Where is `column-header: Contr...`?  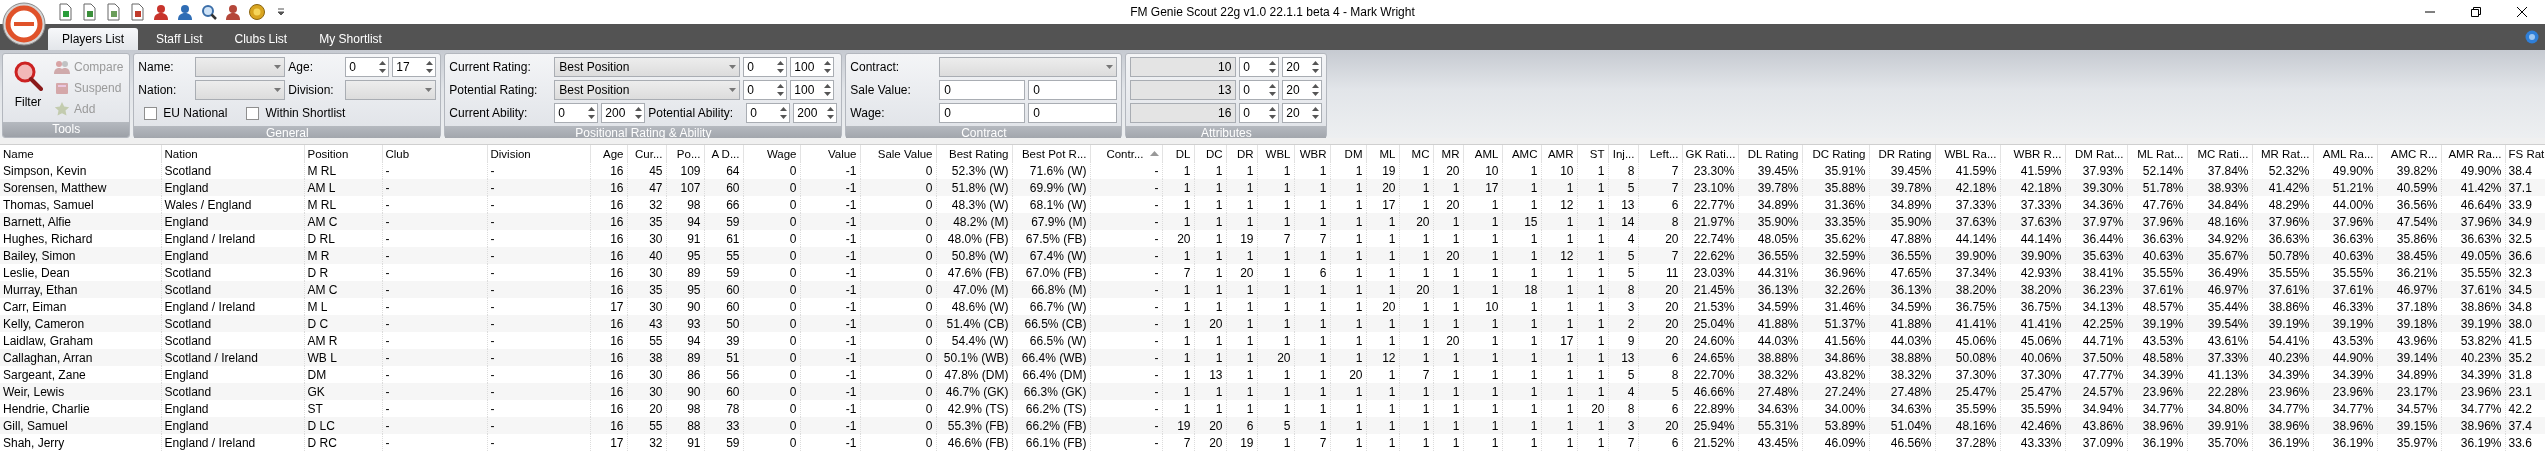 column-header: Contr... is located at coordinates (1126, 153).